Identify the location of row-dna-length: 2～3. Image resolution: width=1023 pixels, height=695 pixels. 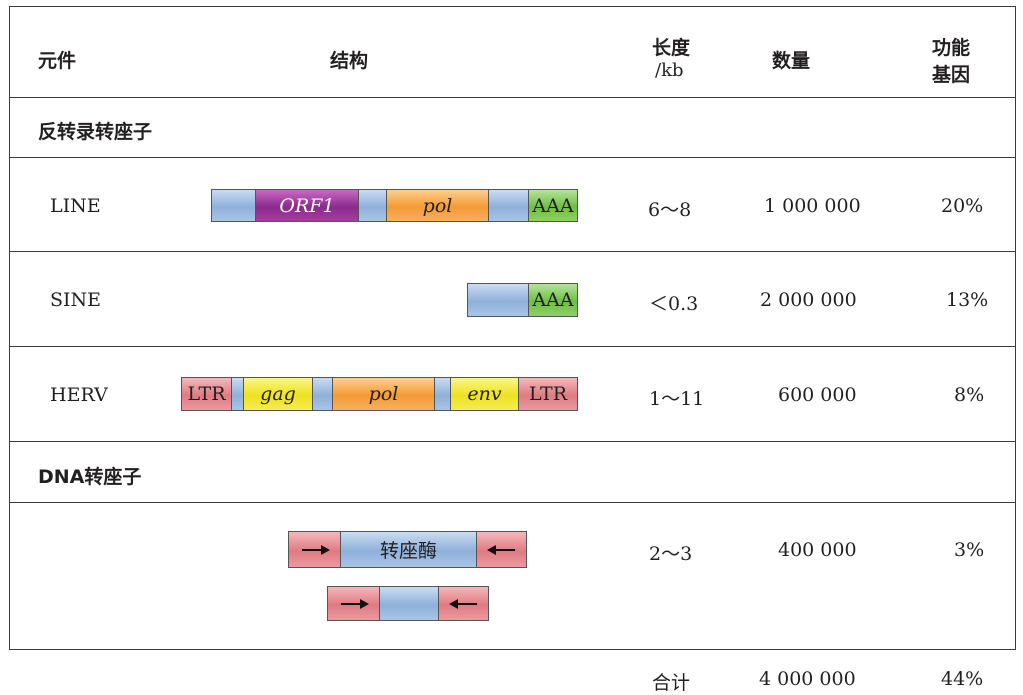
(671, 554).